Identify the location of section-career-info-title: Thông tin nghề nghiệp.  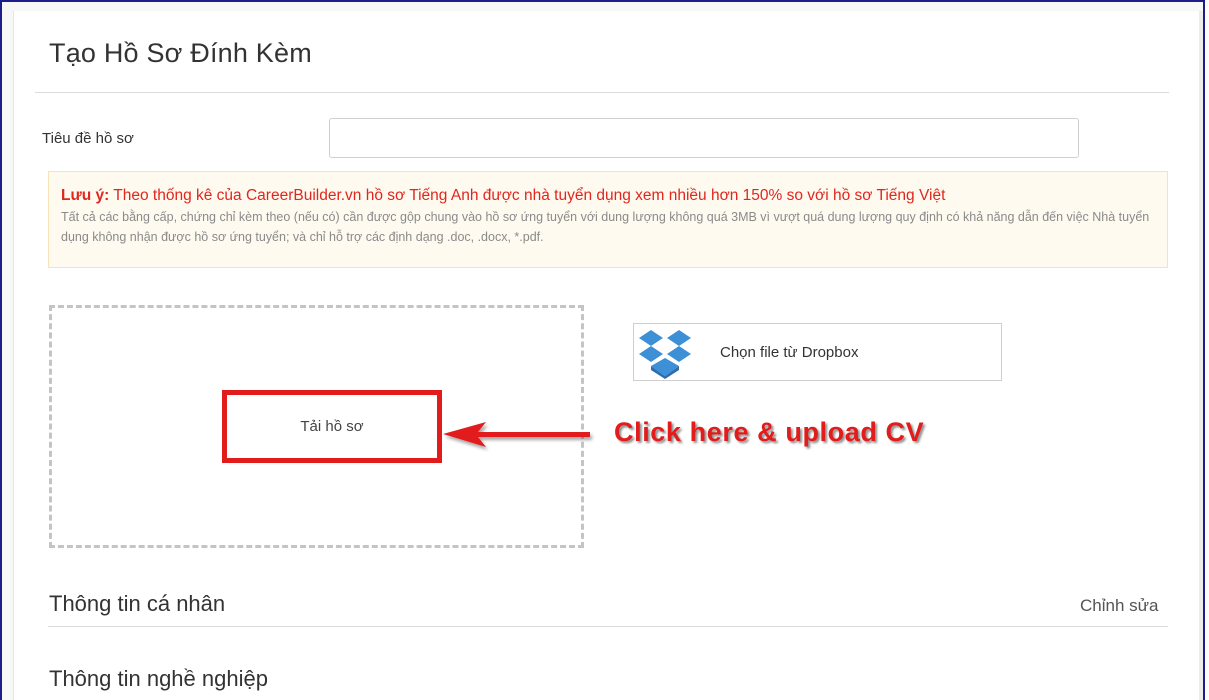
(158, 678).